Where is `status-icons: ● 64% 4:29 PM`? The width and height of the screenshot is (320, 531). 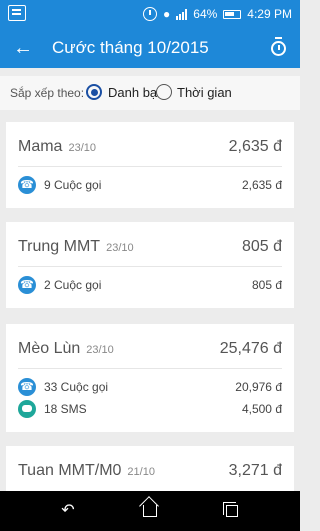 status-icons: ● 64% 4:29 PM is located at coordinates (217, 14).